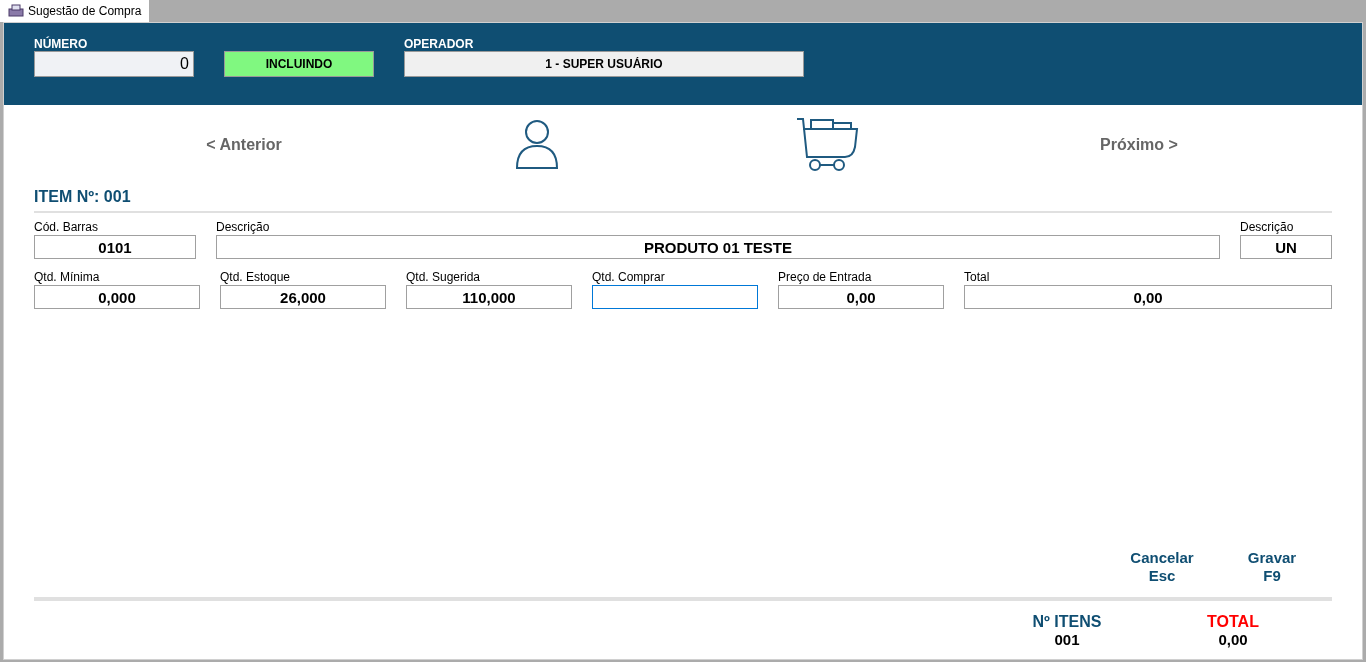 This screenshot has height=662, width=1366. Describe the element at coordinates (61, 44) in the screenshot. I see `numero-label: NÚMERO` at that location.